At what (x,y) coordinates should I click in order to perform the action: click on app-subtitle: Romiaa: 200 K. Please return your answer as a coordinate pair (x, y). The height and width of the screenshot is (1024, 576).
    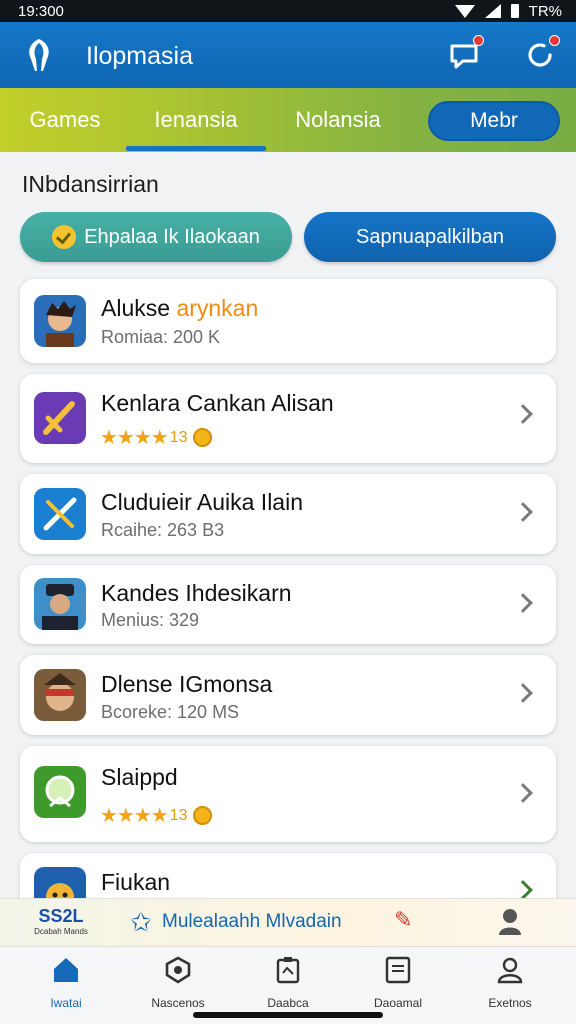
    Looking at the image, I should click on (161, 337).